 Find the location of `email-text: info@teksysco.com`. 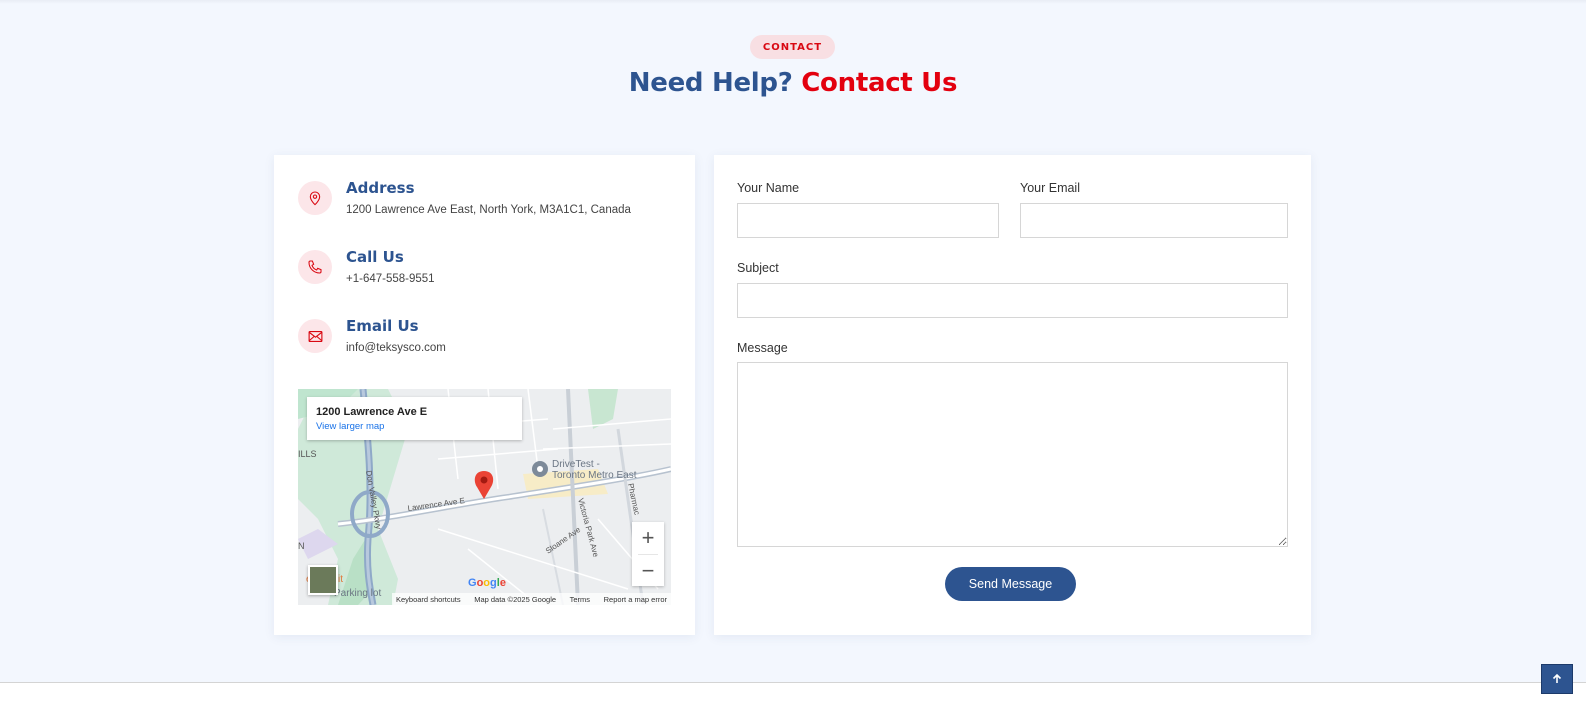

email-text: info@teksysco.com is located at coordinates (396, 348).